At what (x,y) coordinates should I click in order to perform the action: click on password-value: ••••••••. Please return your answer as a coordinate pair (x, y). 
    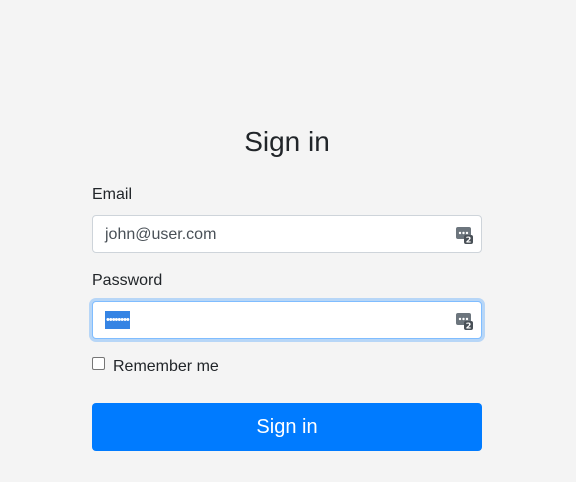
    Looking at the image, I should click on (117, 320).